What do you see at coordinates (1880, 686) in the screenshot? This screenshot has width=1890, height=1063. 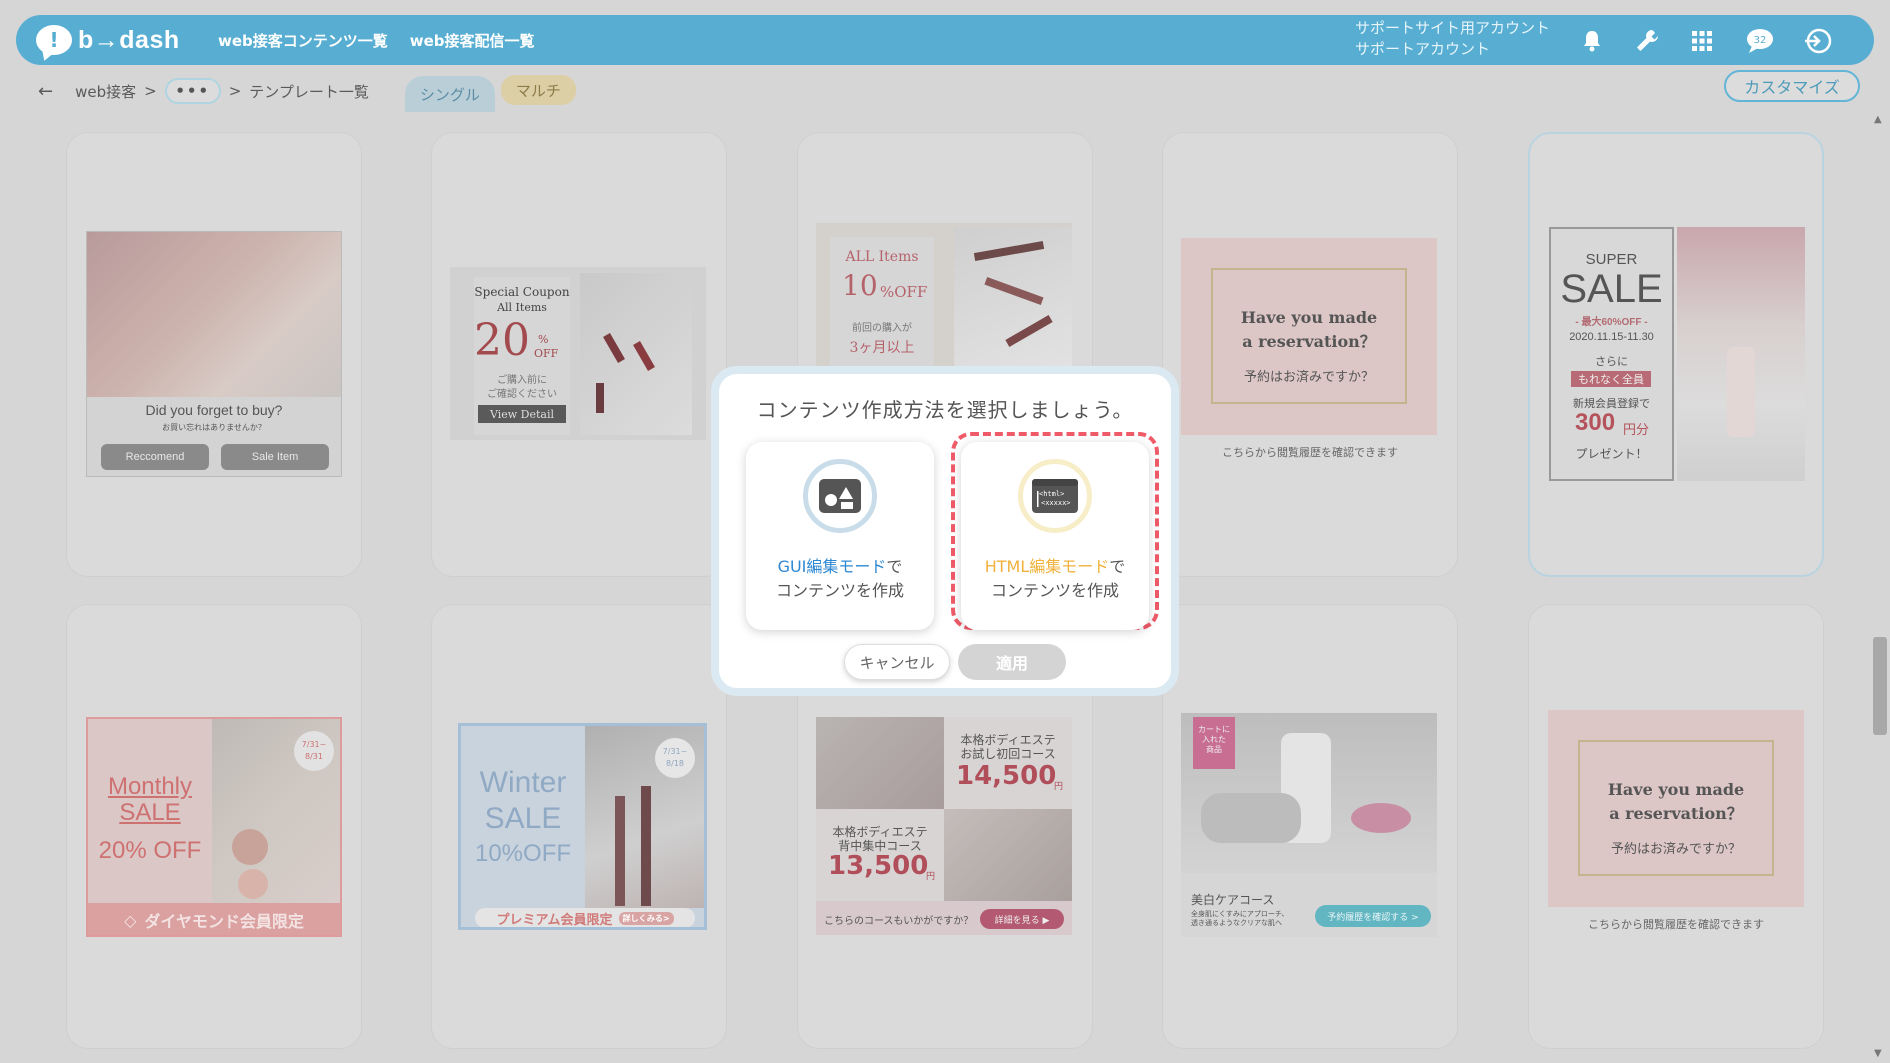 I see `scrollbar-thumb` at bounding box center [1880, 686].